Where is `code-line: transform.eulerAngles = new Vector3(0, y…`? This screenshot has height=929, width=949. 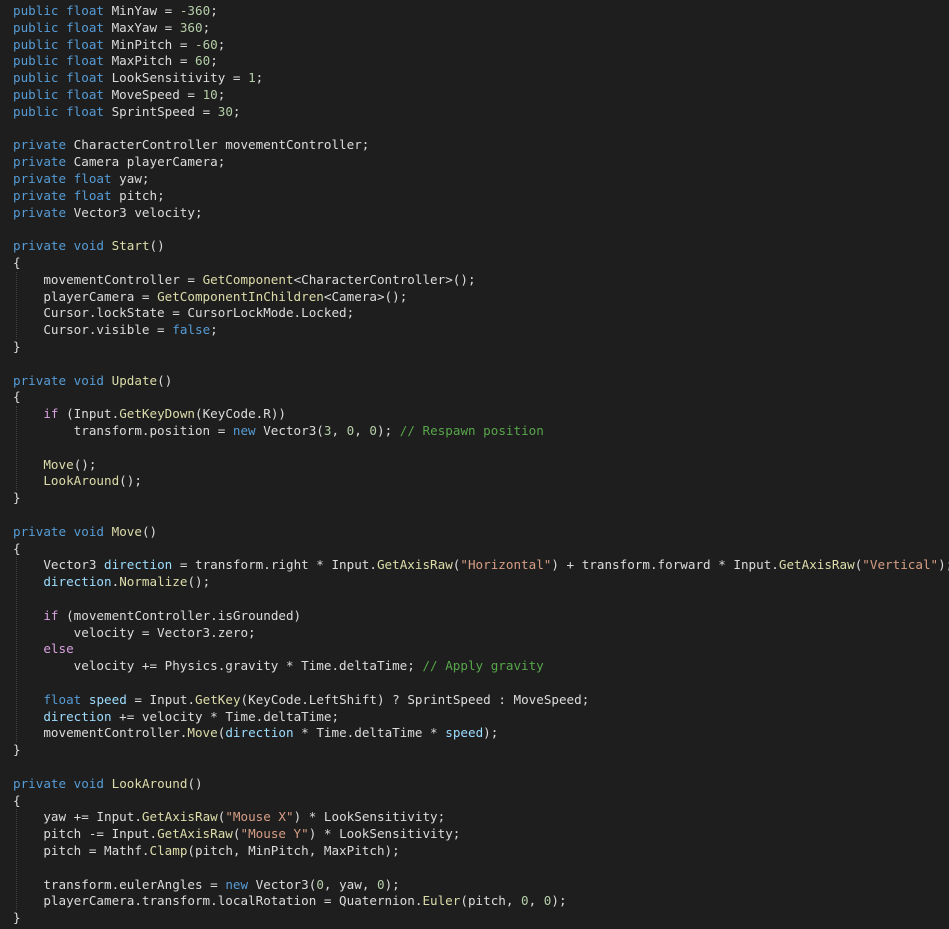 code-line: transform.eulerAngles = new Vector3(0, y… is located at coordinates (206, 885).